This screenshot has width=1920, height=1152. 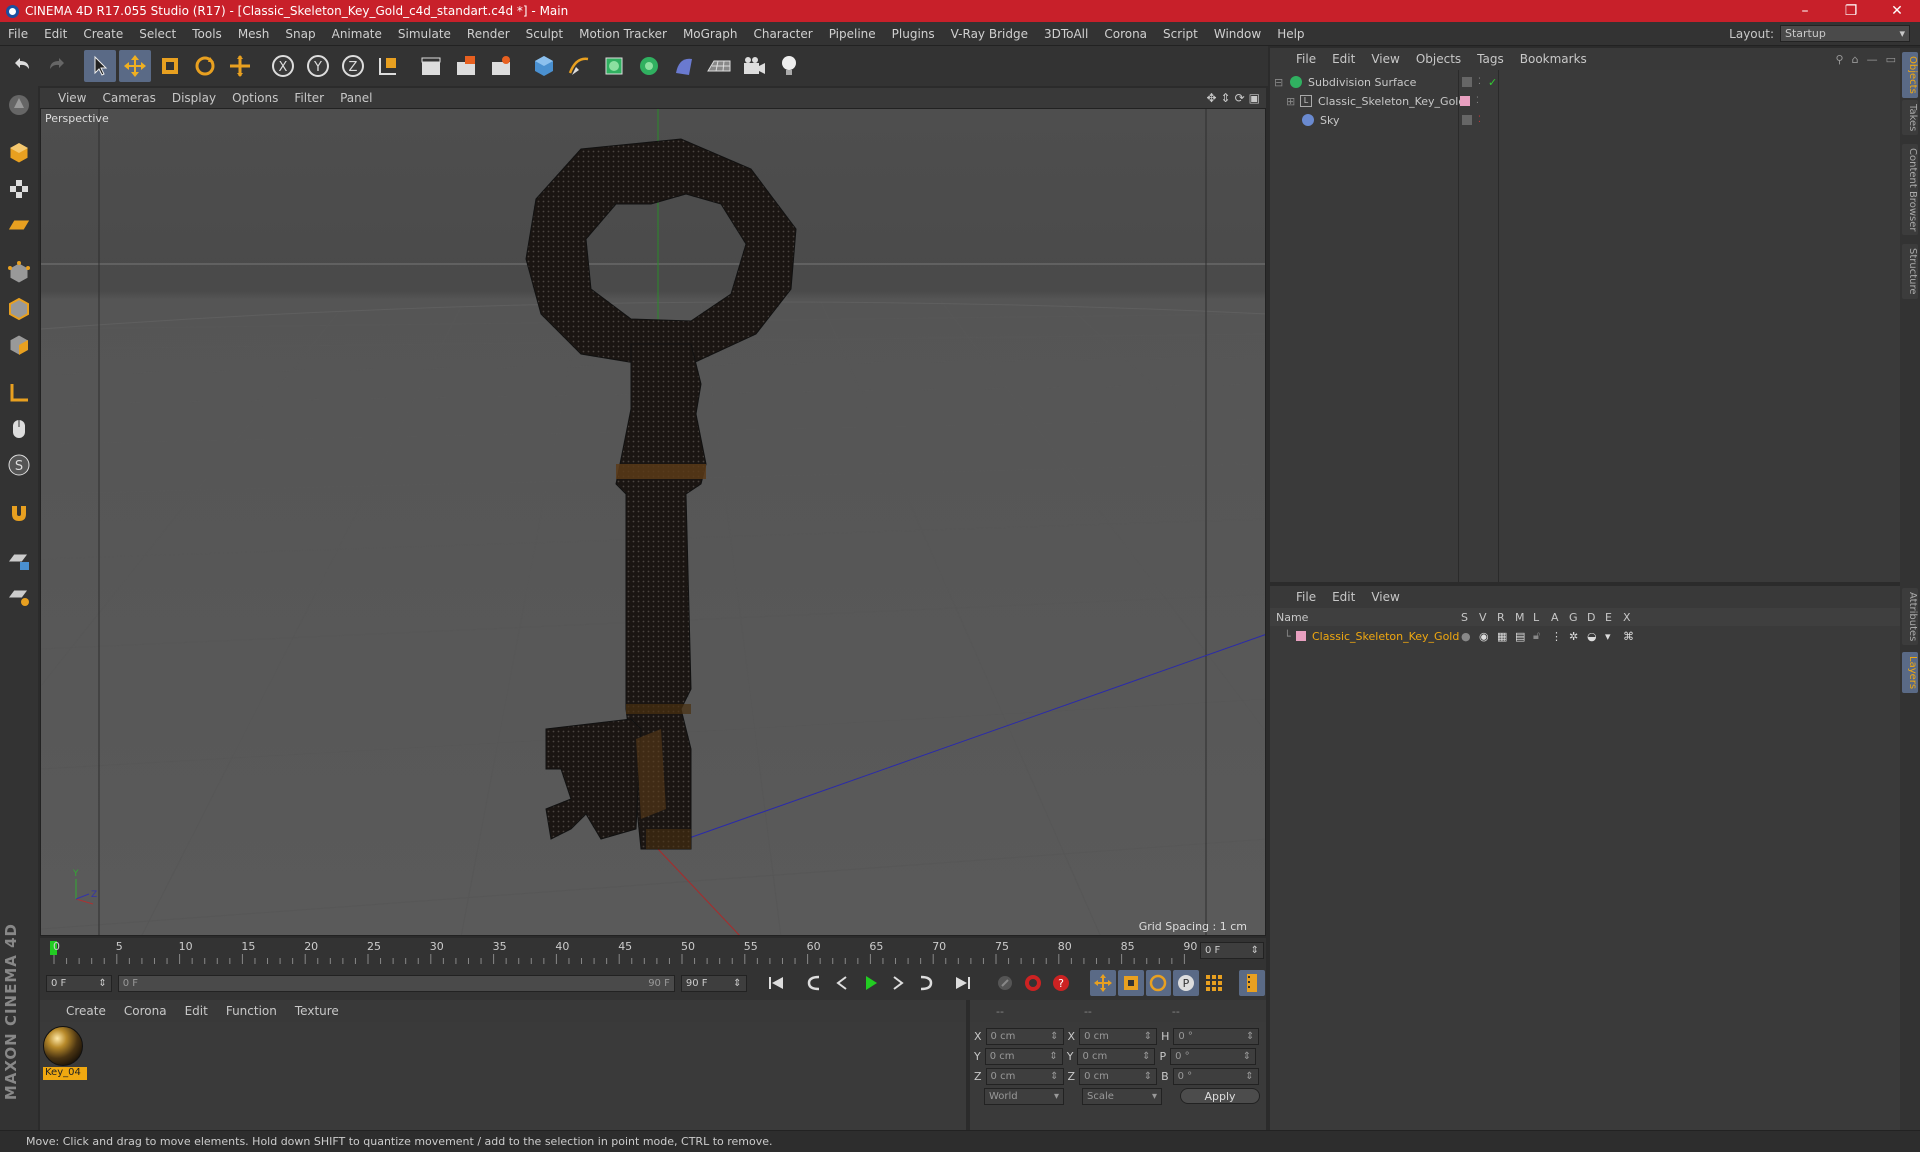 What do you see at coordinates (356, 98) in the screenshot?
I see `viewport-menu-panel: Panel` at bounding box center [356, 98].